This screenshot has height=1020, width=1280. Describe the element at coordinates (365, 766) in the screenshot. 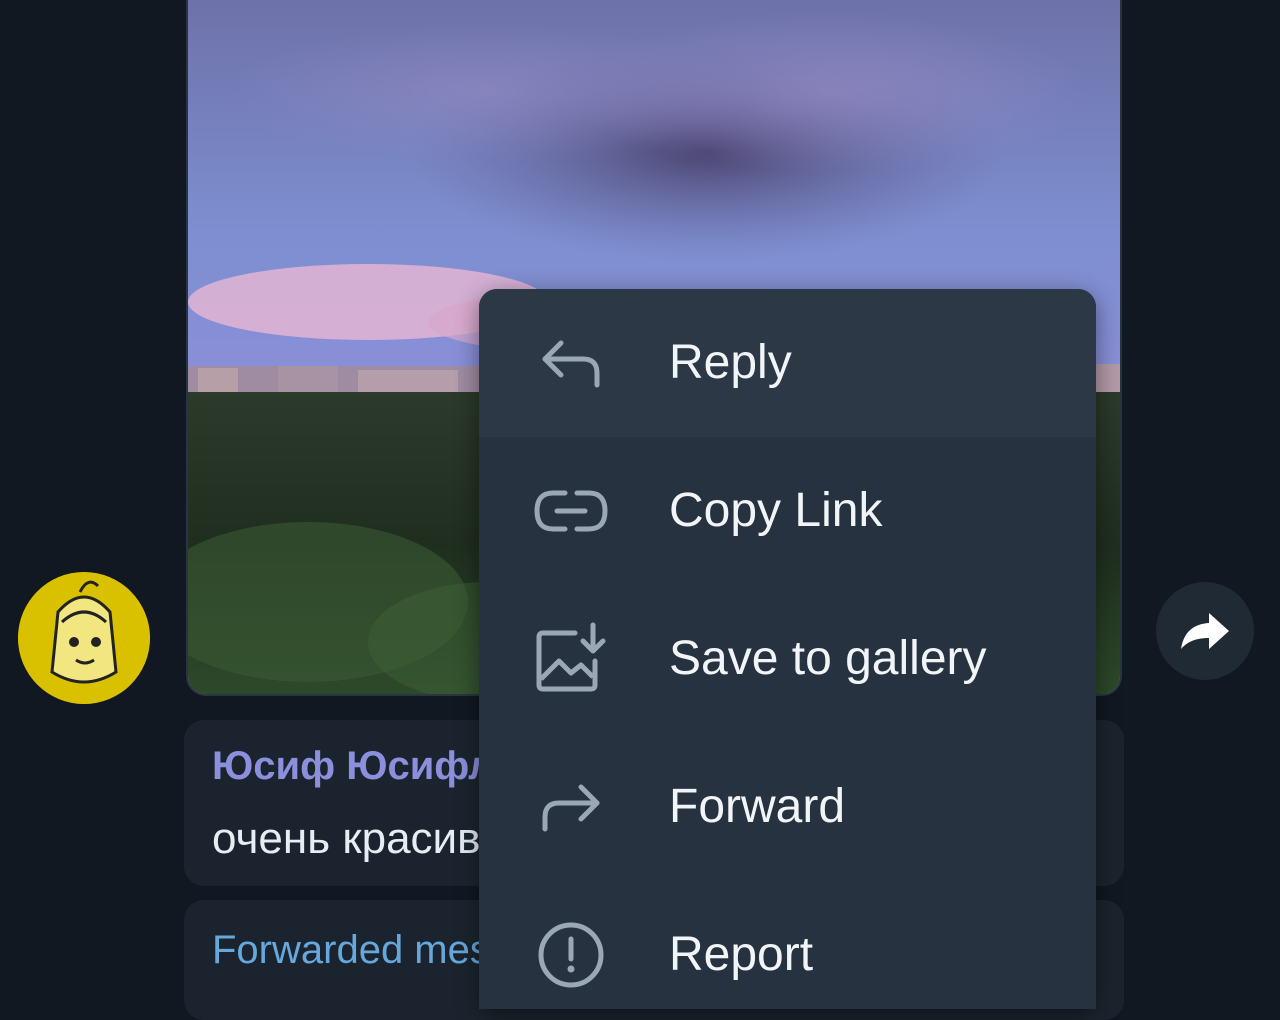

I see `sender-name: Юсиф Юсифли` at that location.